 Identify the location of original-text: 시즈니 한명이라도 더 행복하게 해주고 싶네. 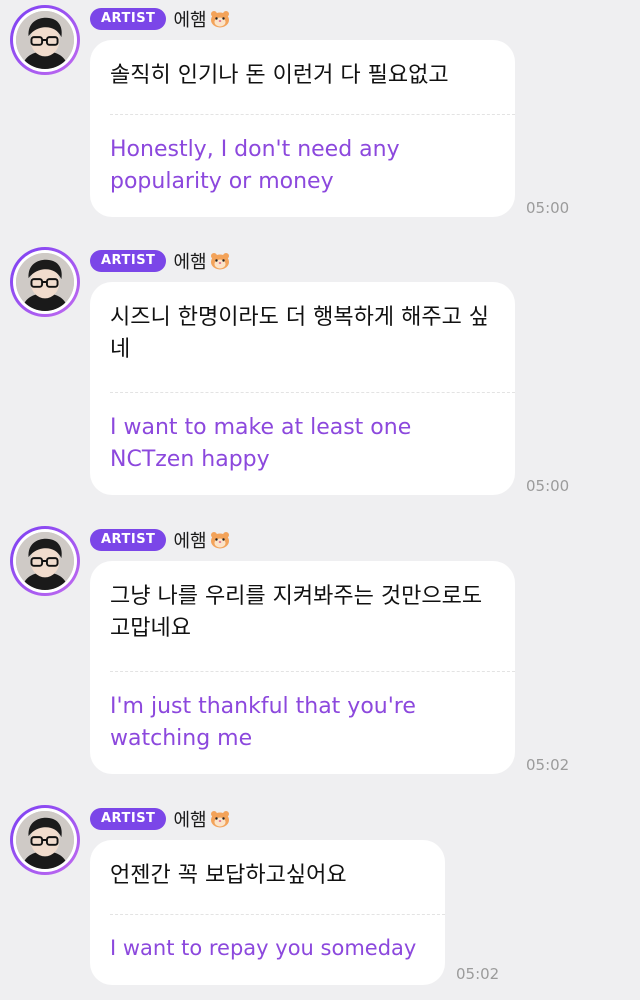
(300, 333).